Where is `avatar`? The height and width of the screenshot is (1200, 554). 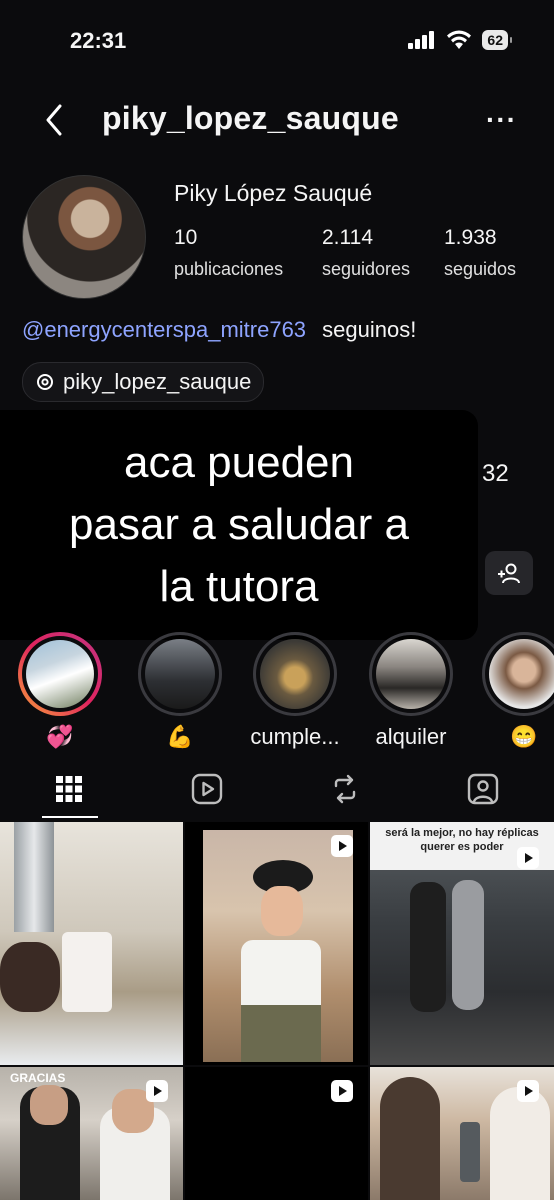 avatar is located at coordinates (84, 237).